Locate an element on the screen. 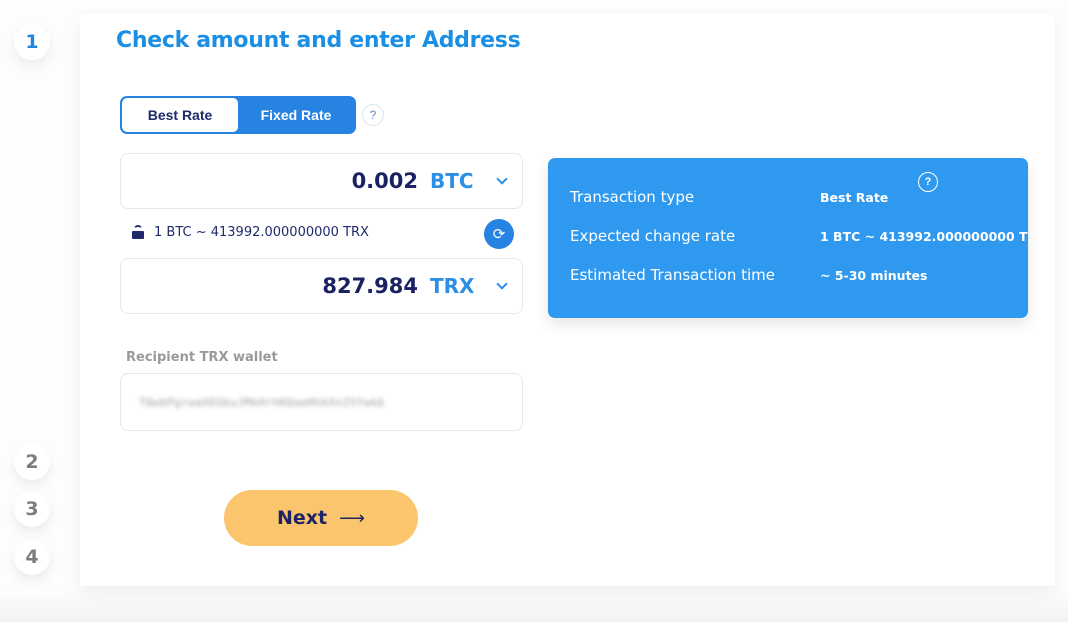 This screenshot has height=622, width=1068. exchange-rate-line: 1 BTC ~ 413992.000000000 TRX is located at coordinates (250, 232).